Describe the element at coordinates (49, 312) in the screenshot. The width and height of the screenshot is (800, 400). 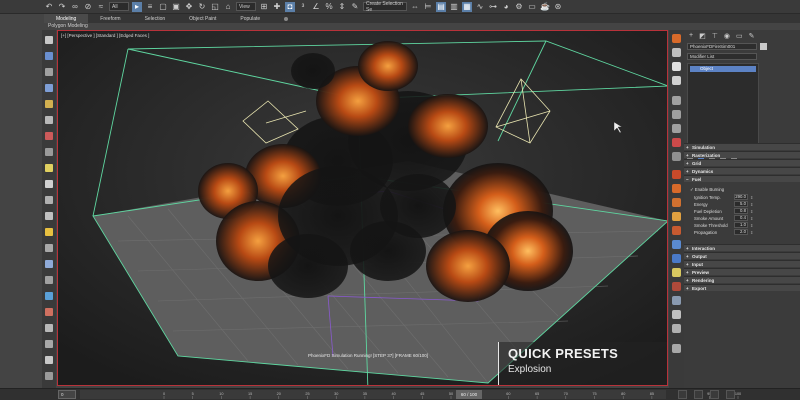
I see `turbulence-icon` at that location.